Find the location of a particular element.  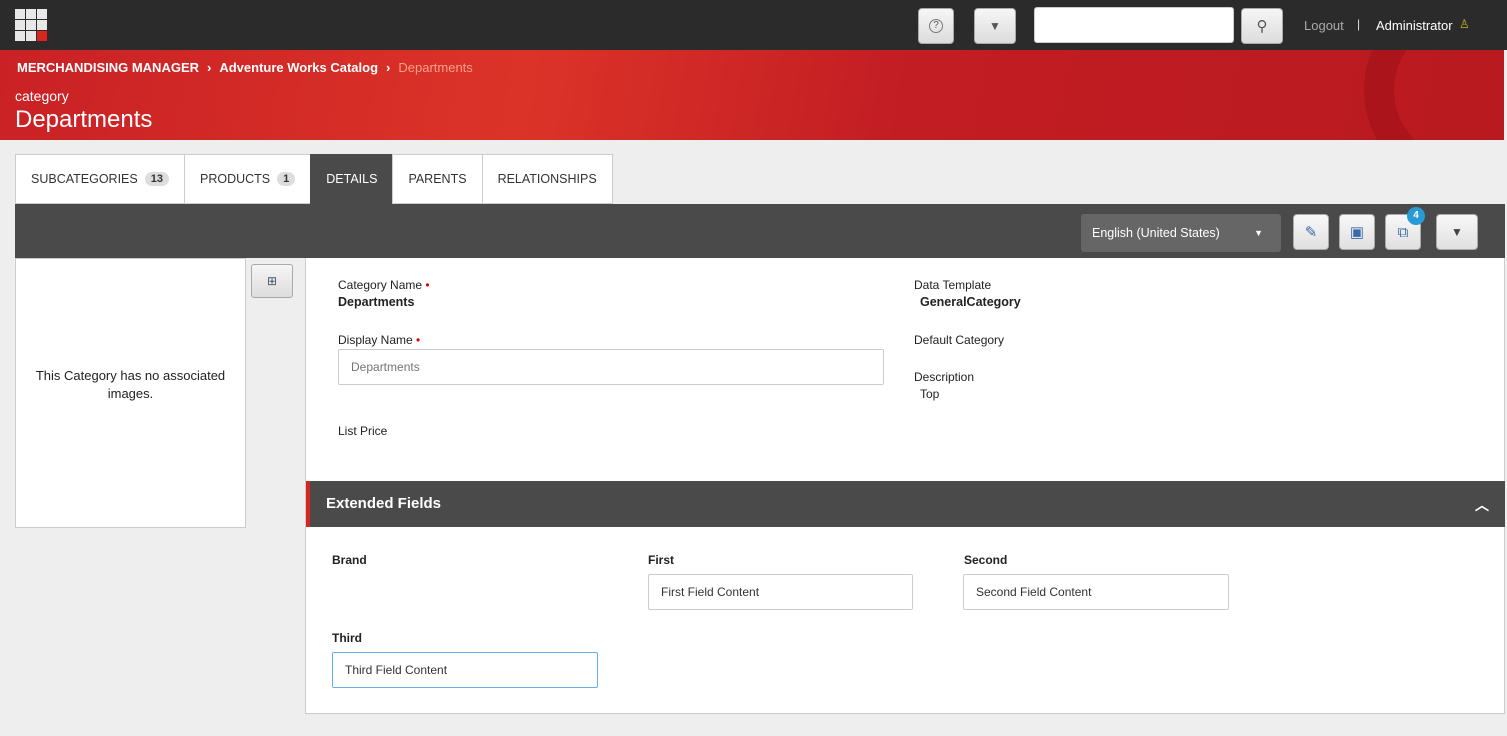

search-button: ⚲ is located at coordinates (1262, 26).